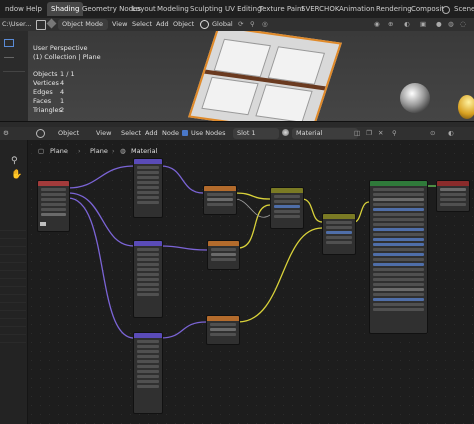  Describe the element at coordinates (312, 210) in the screenshot. I see `link-mix-mix2` at that location.